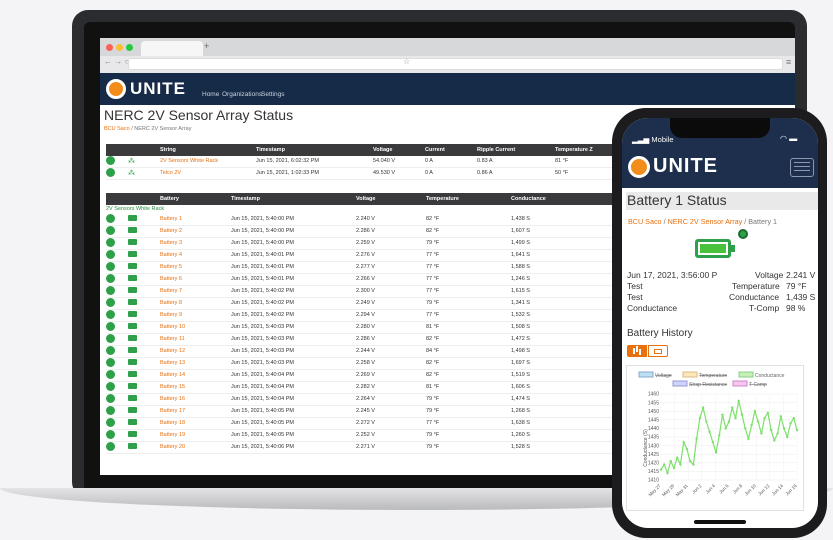 The image size is (833, 540). What do you see at coordinates (195, 267) in the screenshot?
I see `battery-name: Battery 5` at bounding box center [195, 267].